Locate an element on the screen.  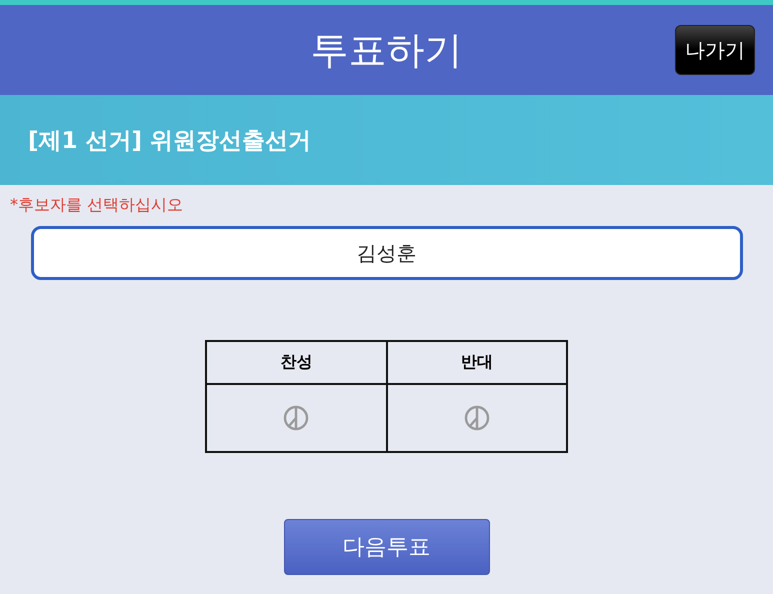
instruction-text: *후보자를 선택하십시오 is located at coordinates (97, 205).